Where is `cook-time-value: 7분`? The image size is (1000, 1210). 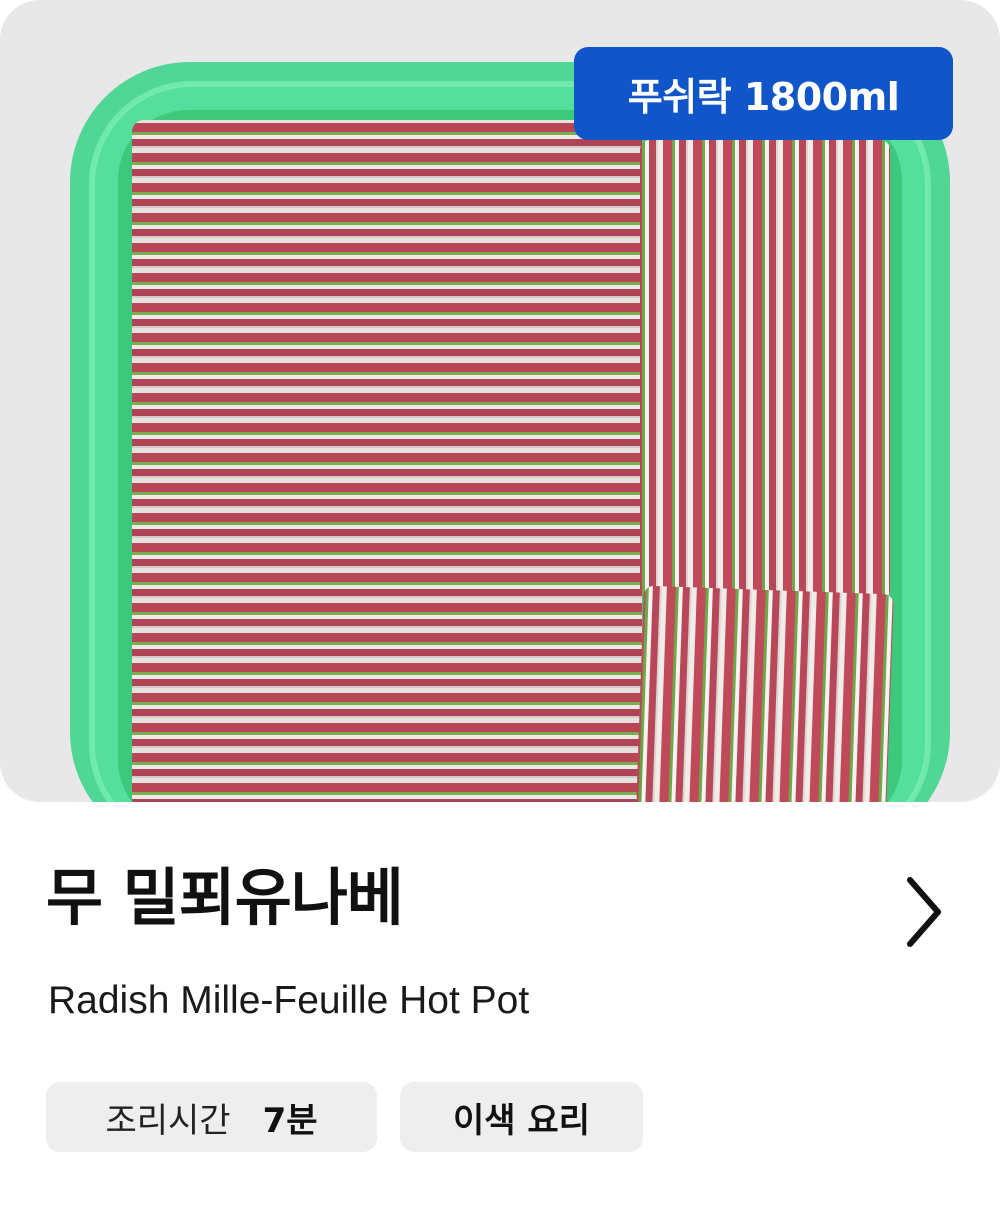 cook-time-value: 7분 is located at coordinates (290, 1120).